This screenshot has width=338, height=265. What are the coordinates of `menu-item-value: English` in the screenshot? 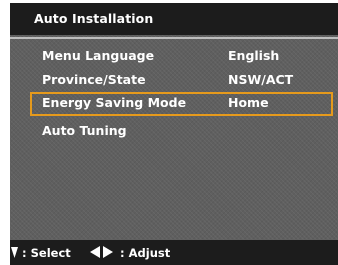 It's located at (254, 55).